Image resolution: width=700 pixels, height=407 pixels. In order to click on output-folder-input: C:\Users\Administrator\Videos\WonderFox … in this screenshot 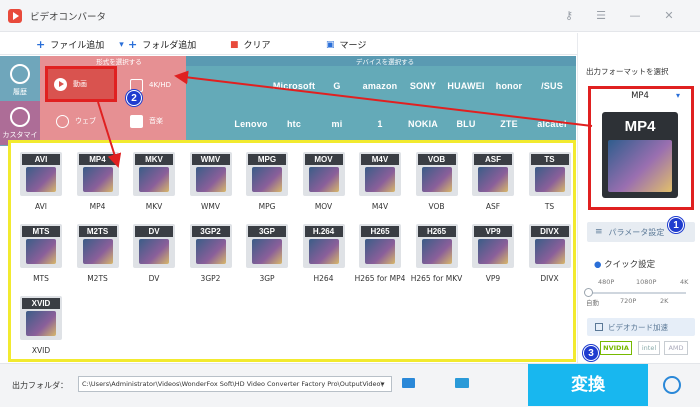, I will do `click(235, 384)`.